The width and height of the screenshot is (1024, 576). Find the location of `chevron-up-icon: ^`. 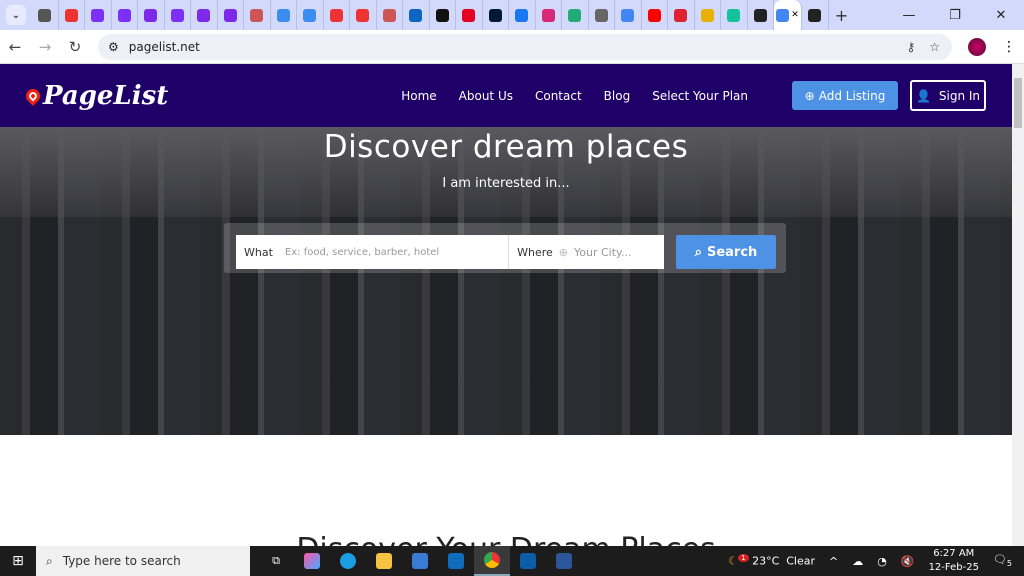

chevron-up-icon: ^ is located at coordinates (833, 561).